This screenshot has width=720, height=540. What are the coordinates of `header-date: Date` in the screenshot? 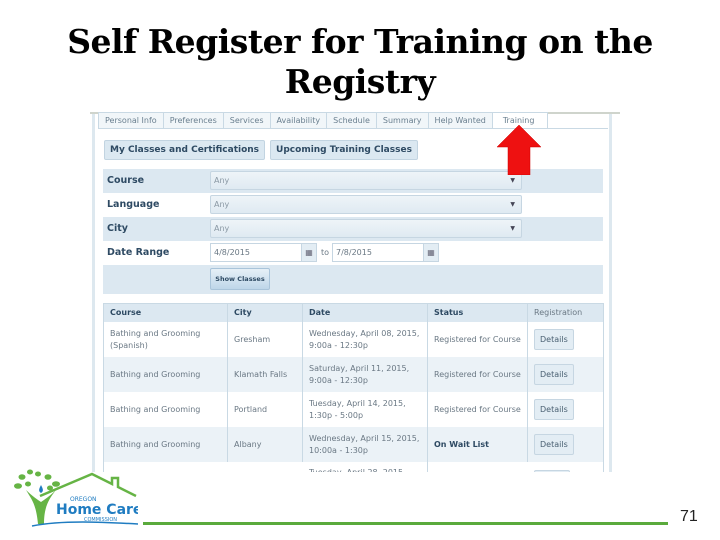 It's located at (365, 313).